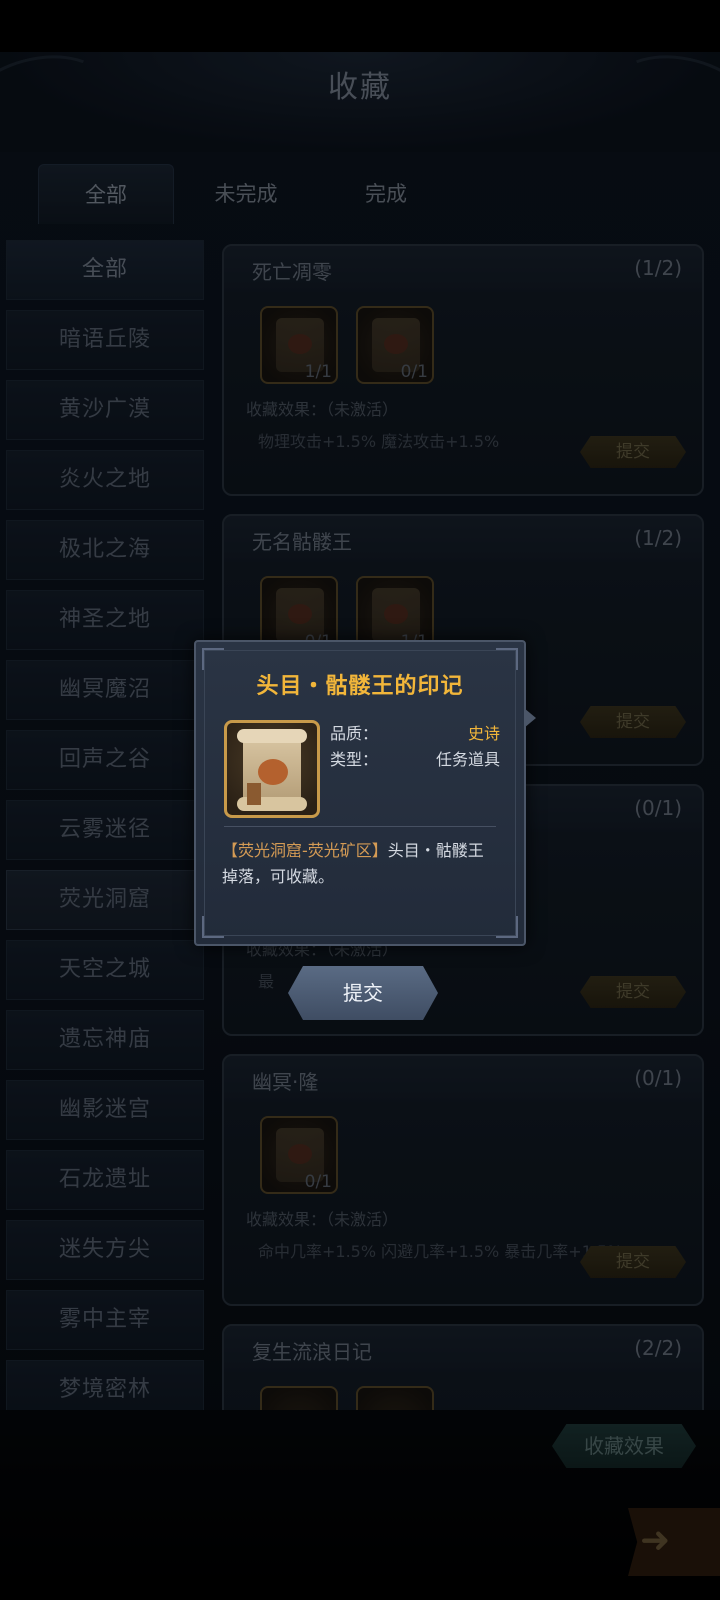 The height and width of the screenshot is (1600, 720). What do you see at coordinates (354, 733) in the screenshot?
I see `quality-label: 品质：` at bounding box center [354, 733].